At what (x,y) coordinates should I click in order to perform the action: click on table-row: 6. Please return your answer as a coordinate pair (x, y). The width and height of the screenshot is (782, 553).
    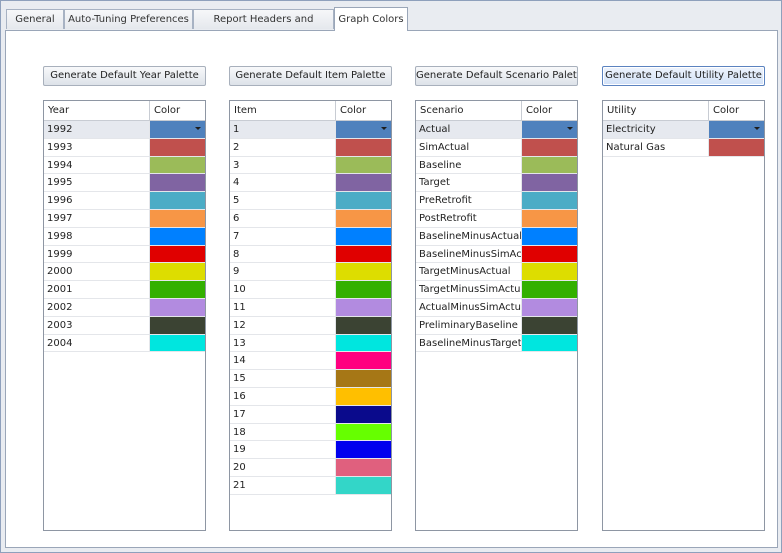
    Looking at the image, I should click on (310, 218).